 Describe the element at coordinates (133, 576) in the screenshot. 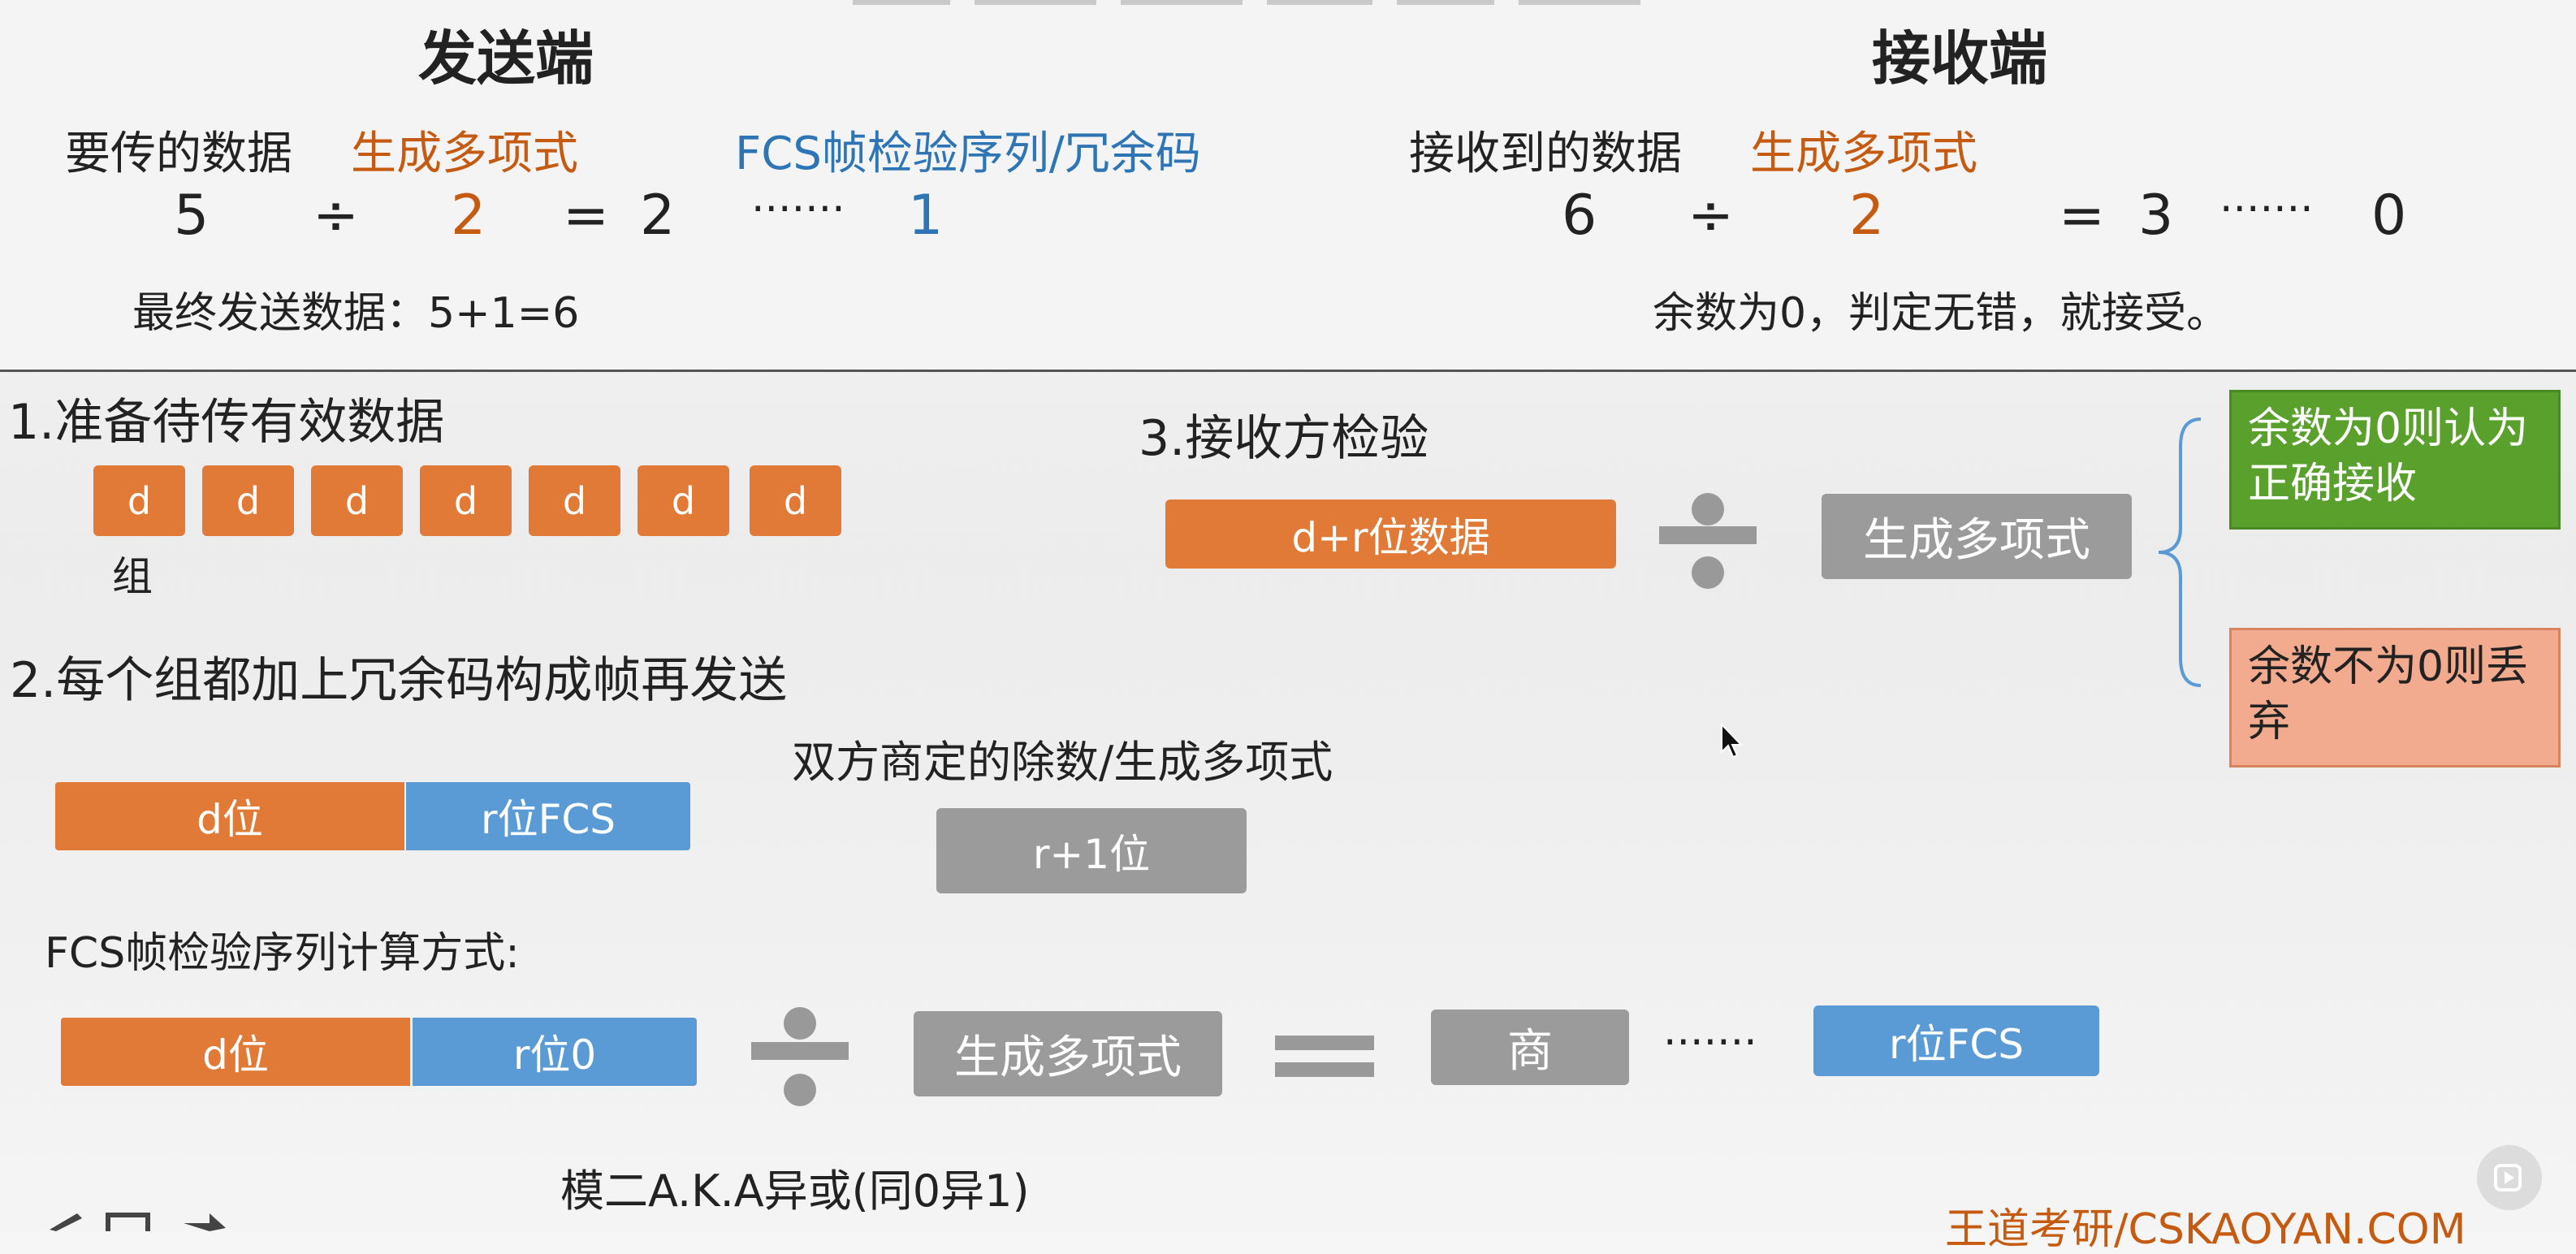

I see `group-label: 组` at that location.